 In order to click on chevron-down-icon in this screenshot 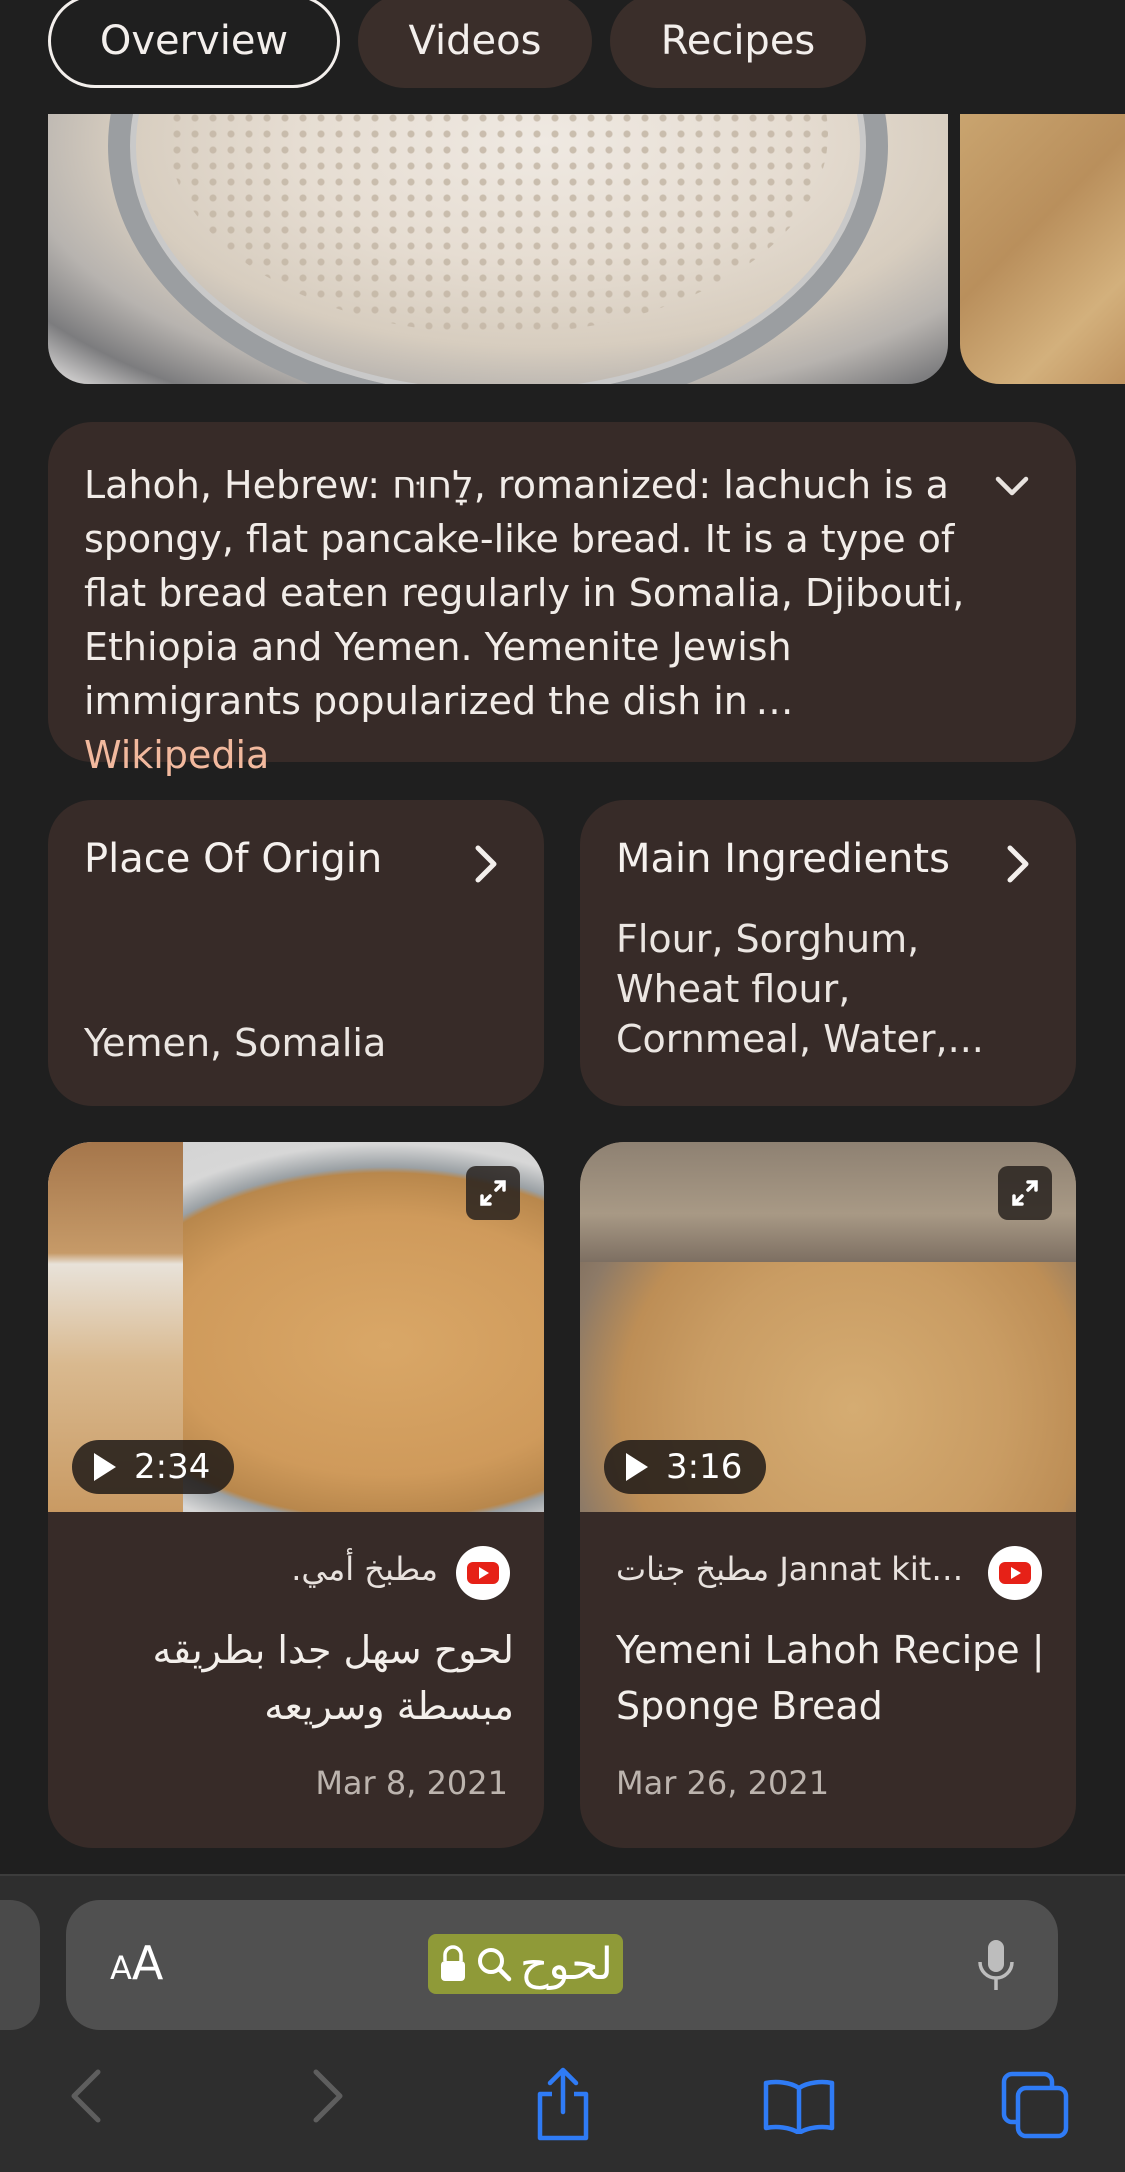, I will do `click(1012, 486)`.